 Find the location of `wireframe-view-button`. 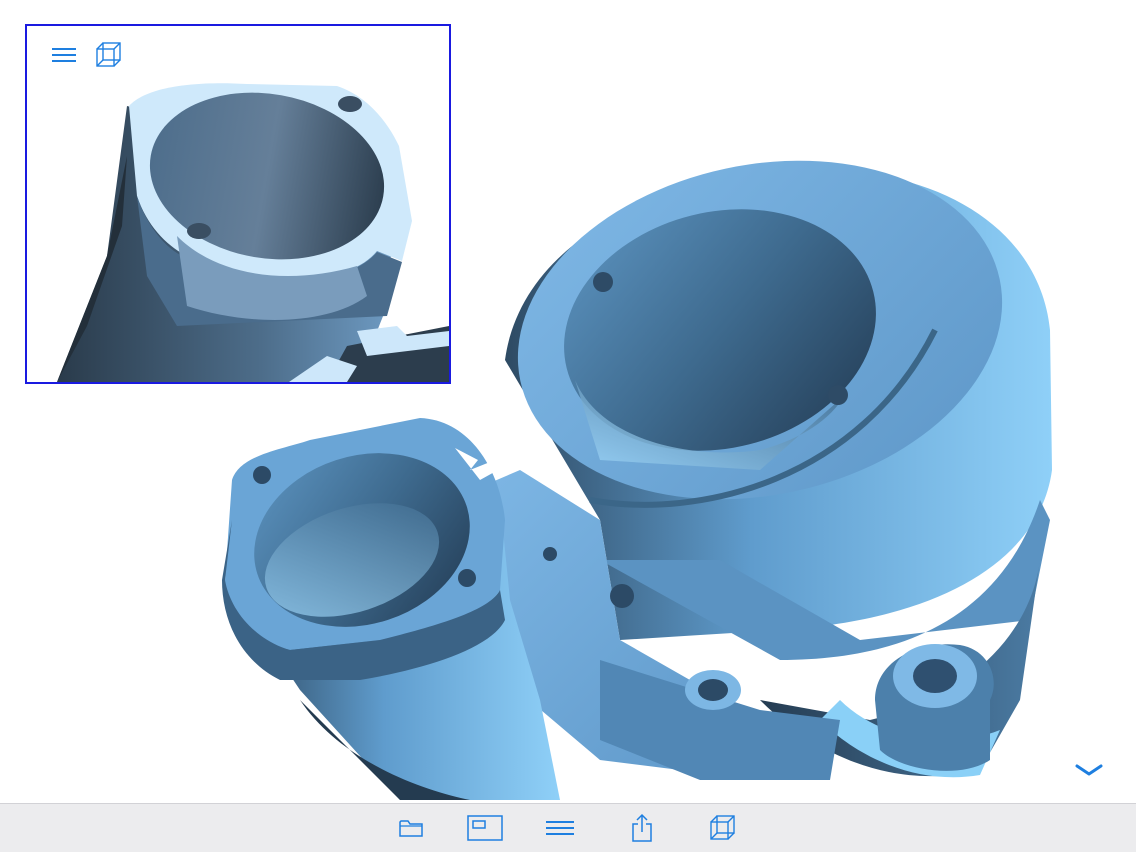

wireframe-view-button is located at coordinates (723, 828).